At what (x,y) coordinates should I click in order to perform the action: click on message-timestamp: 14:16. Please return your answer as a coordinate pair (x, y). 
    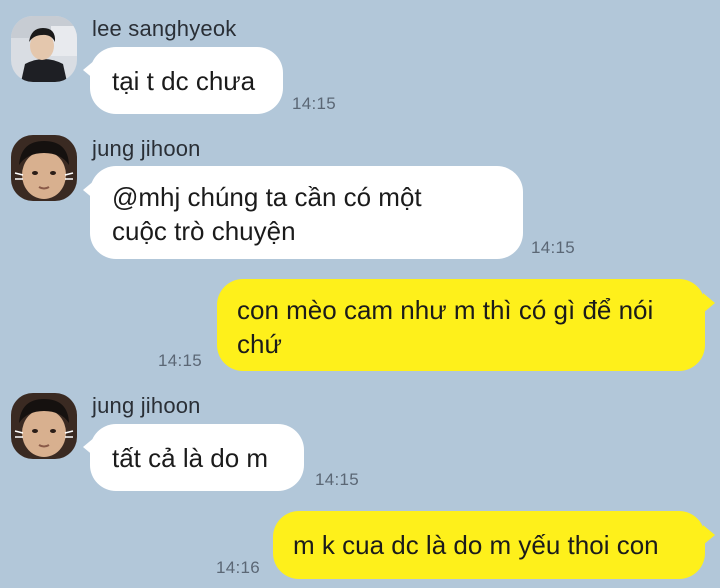
    Looking at the image, I should click on (238, 567).